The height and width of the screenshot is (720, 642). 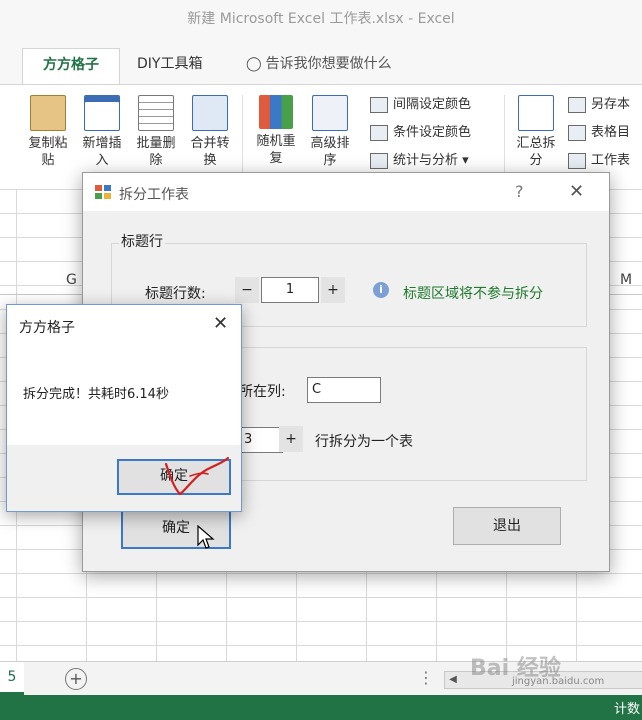 I want to click on message-title: 方方格子, so click(x=47, y=328).